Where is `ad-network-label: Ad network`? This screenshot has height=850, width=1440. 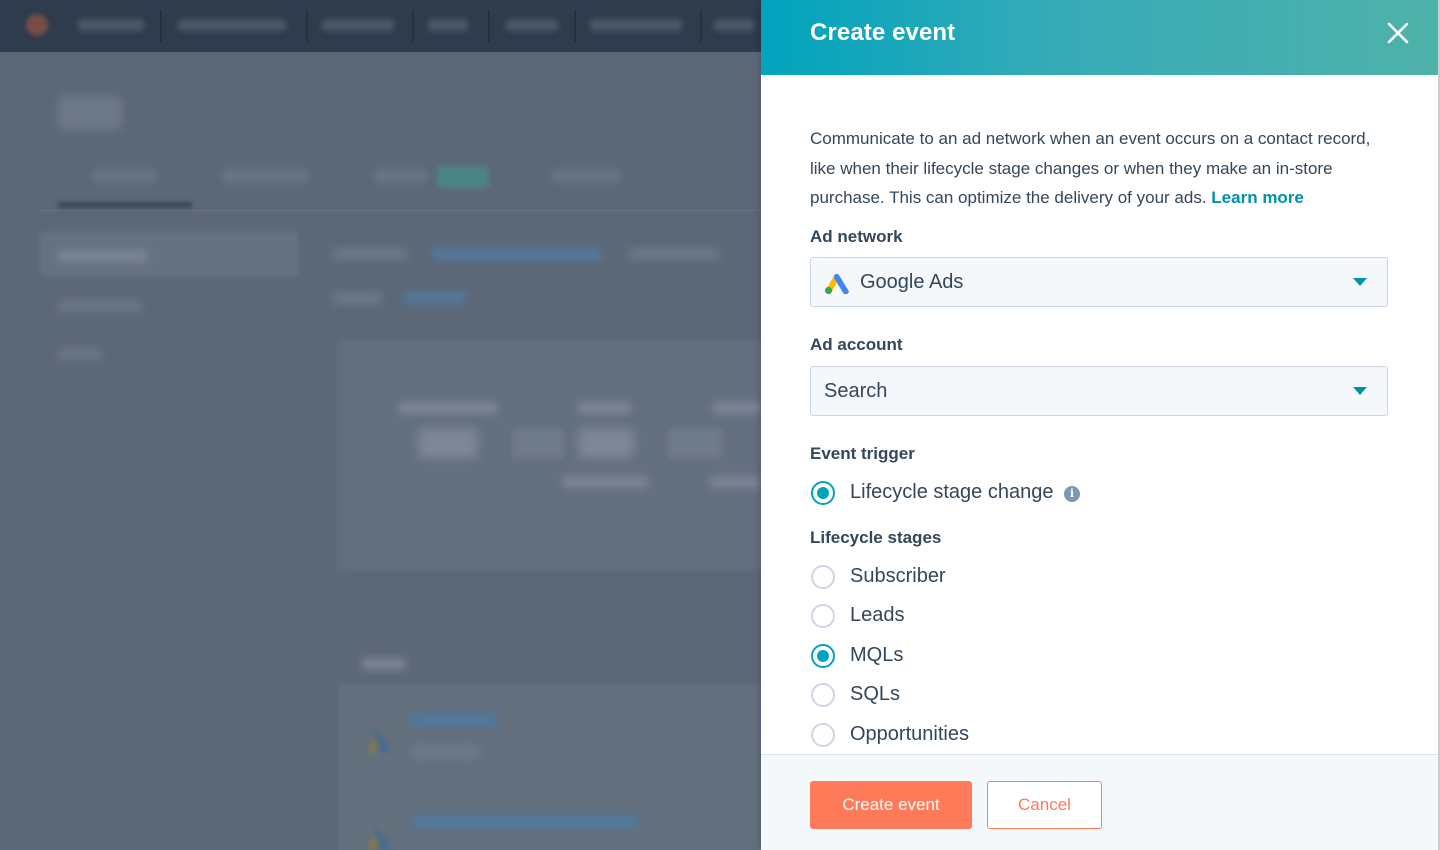 ad-network-label: Ad network is located at coordinates (856, 236).